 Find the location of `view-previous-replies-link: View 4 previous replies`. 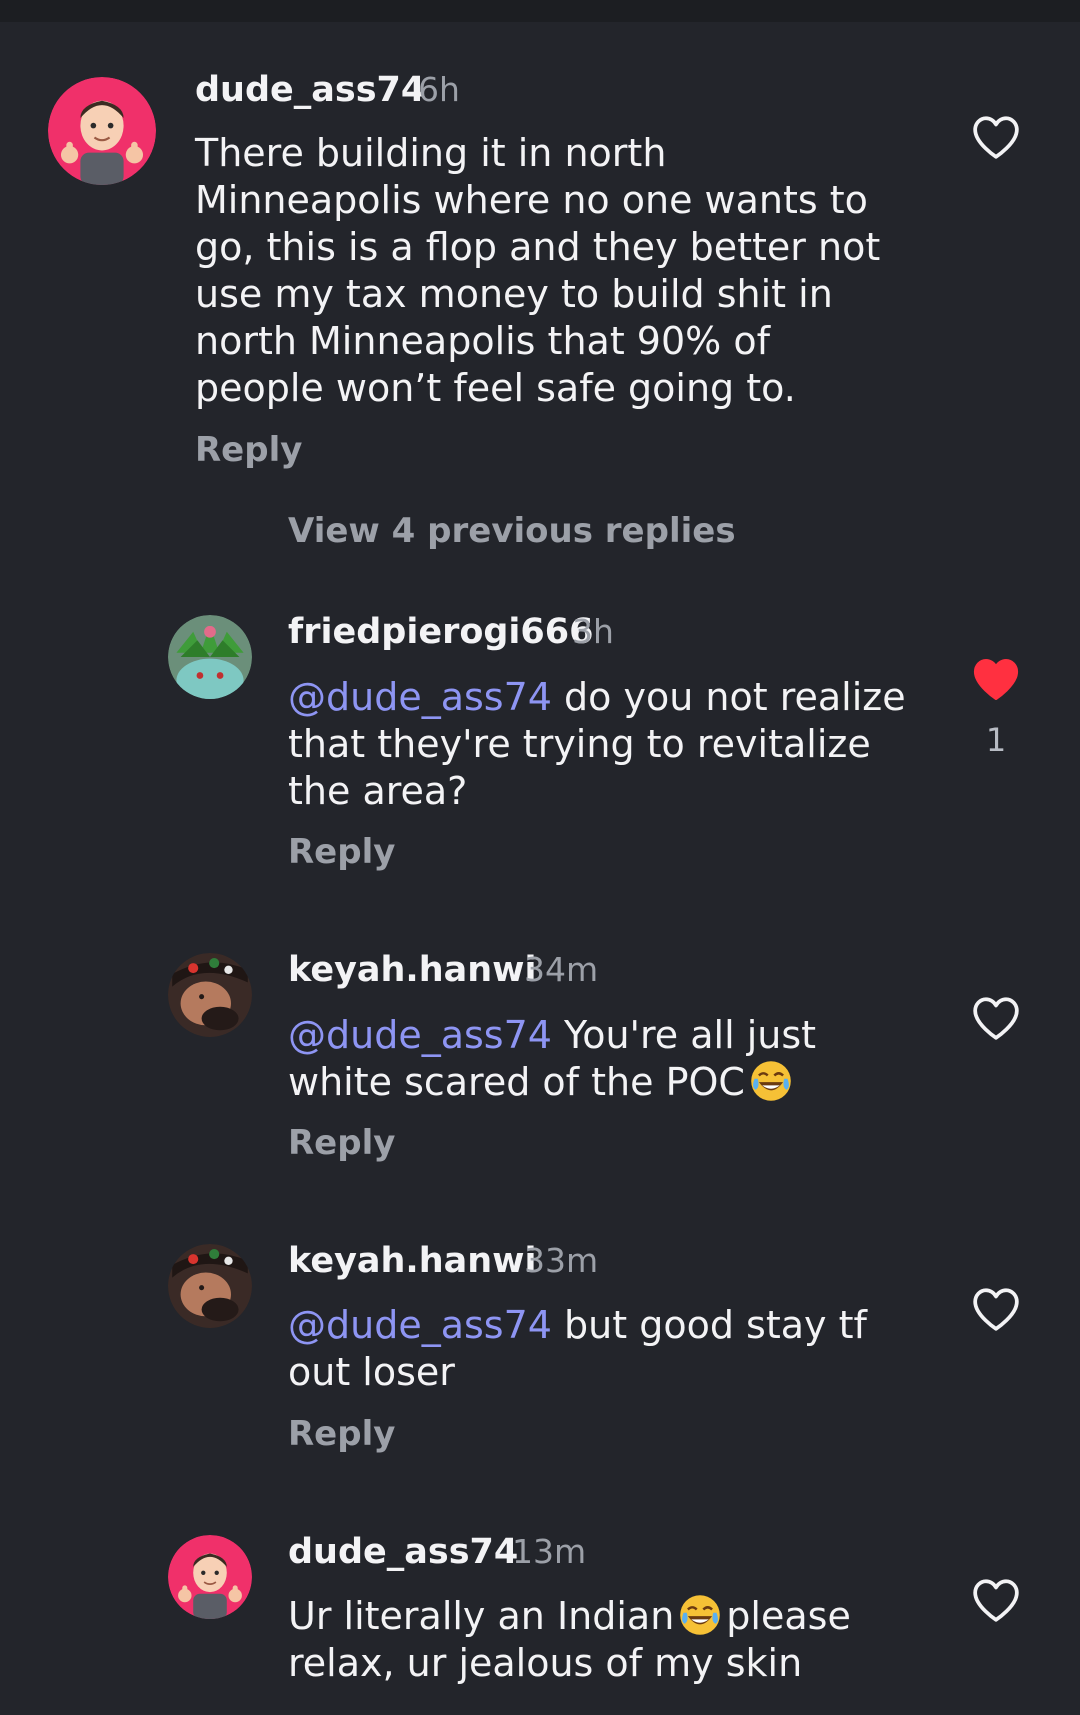

view-previous-replies-link: View 4 previous replies is located at coordinates (512, 531).